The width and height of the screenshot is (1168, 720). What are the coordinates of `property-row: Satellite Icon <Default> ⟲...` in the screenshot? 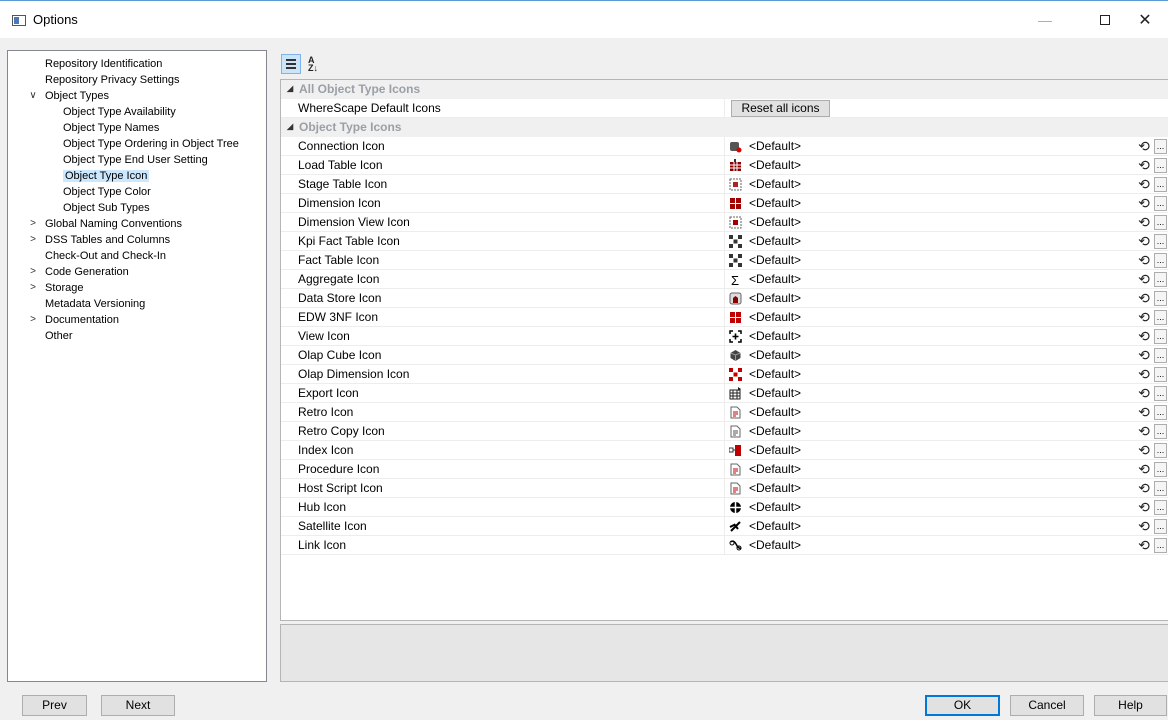 It's located at (724, 526).